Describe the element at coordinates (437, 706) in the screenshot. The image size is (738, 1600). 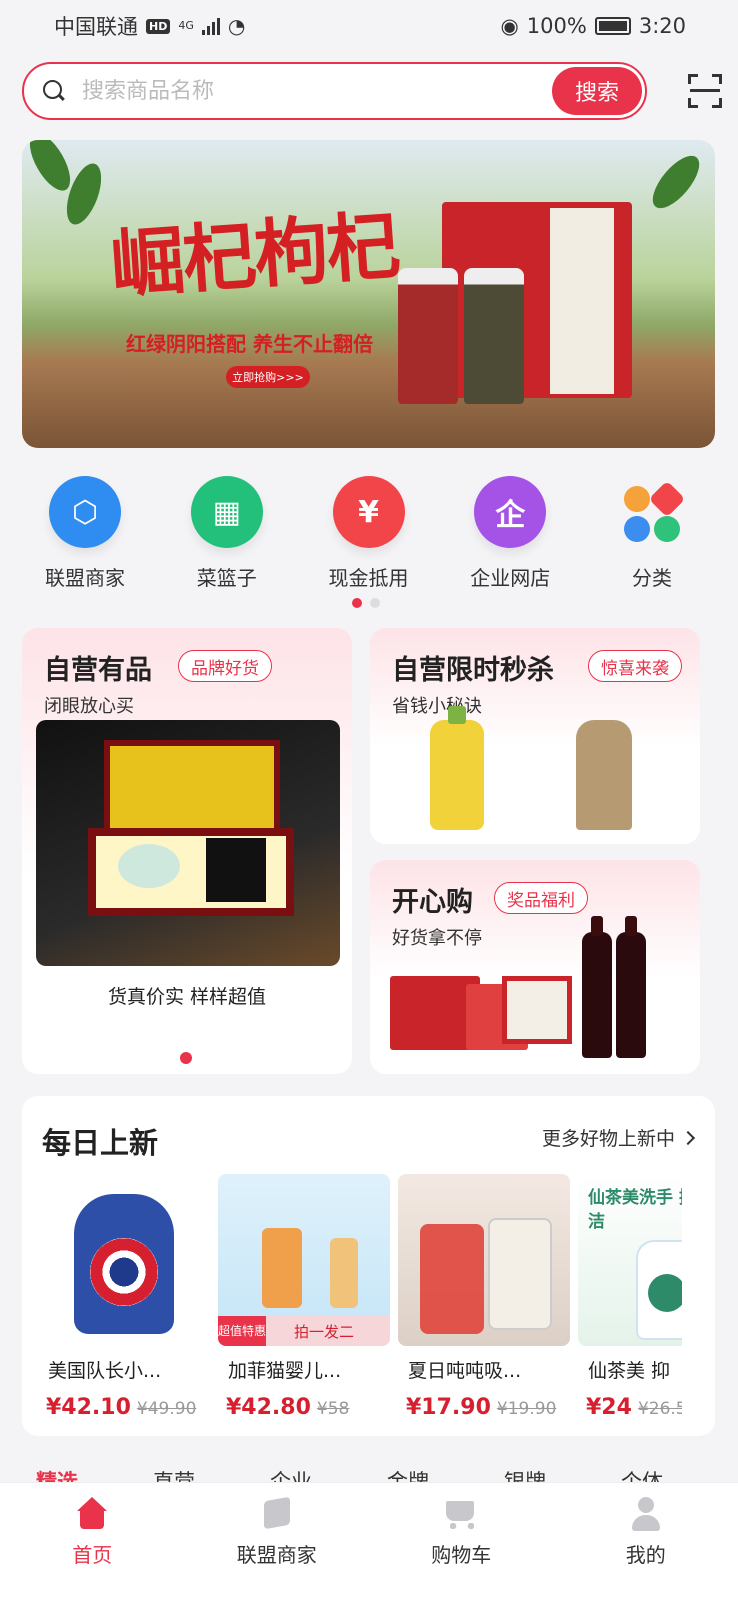
I see `card-subtitle: 省钱小秘诀` at that location.